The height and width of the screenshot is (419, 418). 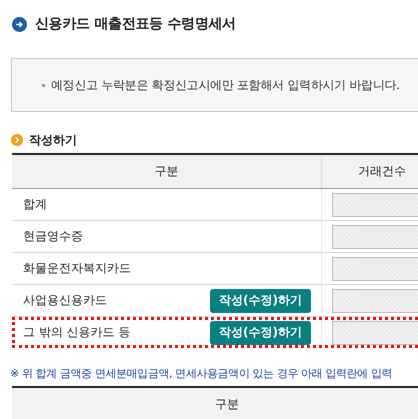 What do you see at coordinates (202, 374) in the screenshot?
I see `note-text: ※ 위 합계 금액중 면세분매입금액, 면세사용금액이 있는 경우 아래 입력란에 입력` at bounding box center [202, 374].